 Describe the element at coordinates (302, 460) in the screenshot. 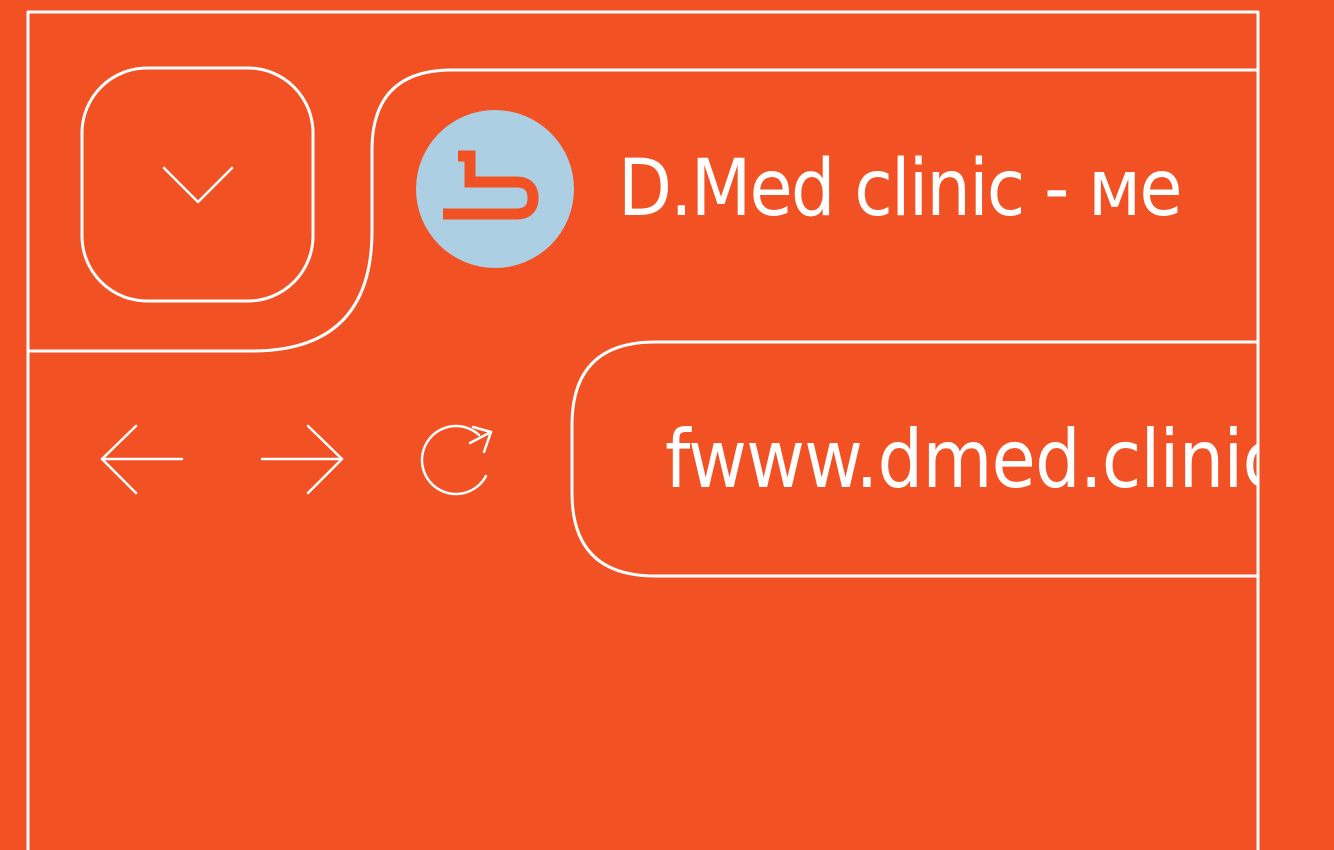

I see `forward-button` at that location.